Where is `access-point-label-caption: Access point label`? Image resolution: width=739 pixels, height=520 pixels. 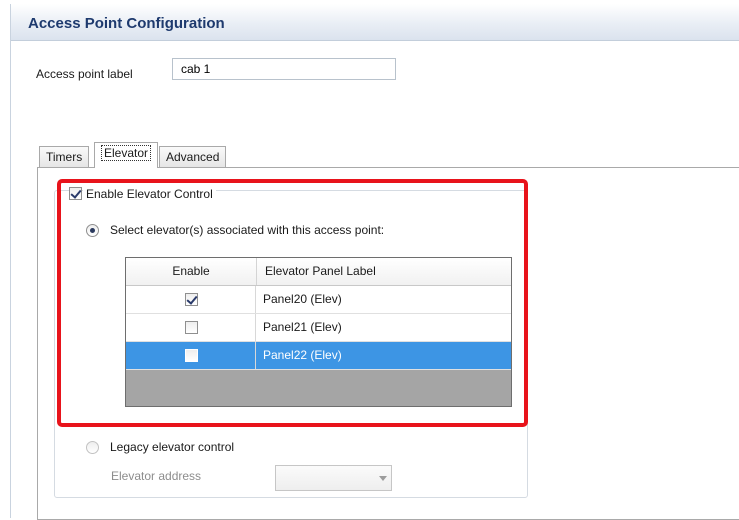 access-point-label-caption: Access point label is located at coordinates (84, 74).